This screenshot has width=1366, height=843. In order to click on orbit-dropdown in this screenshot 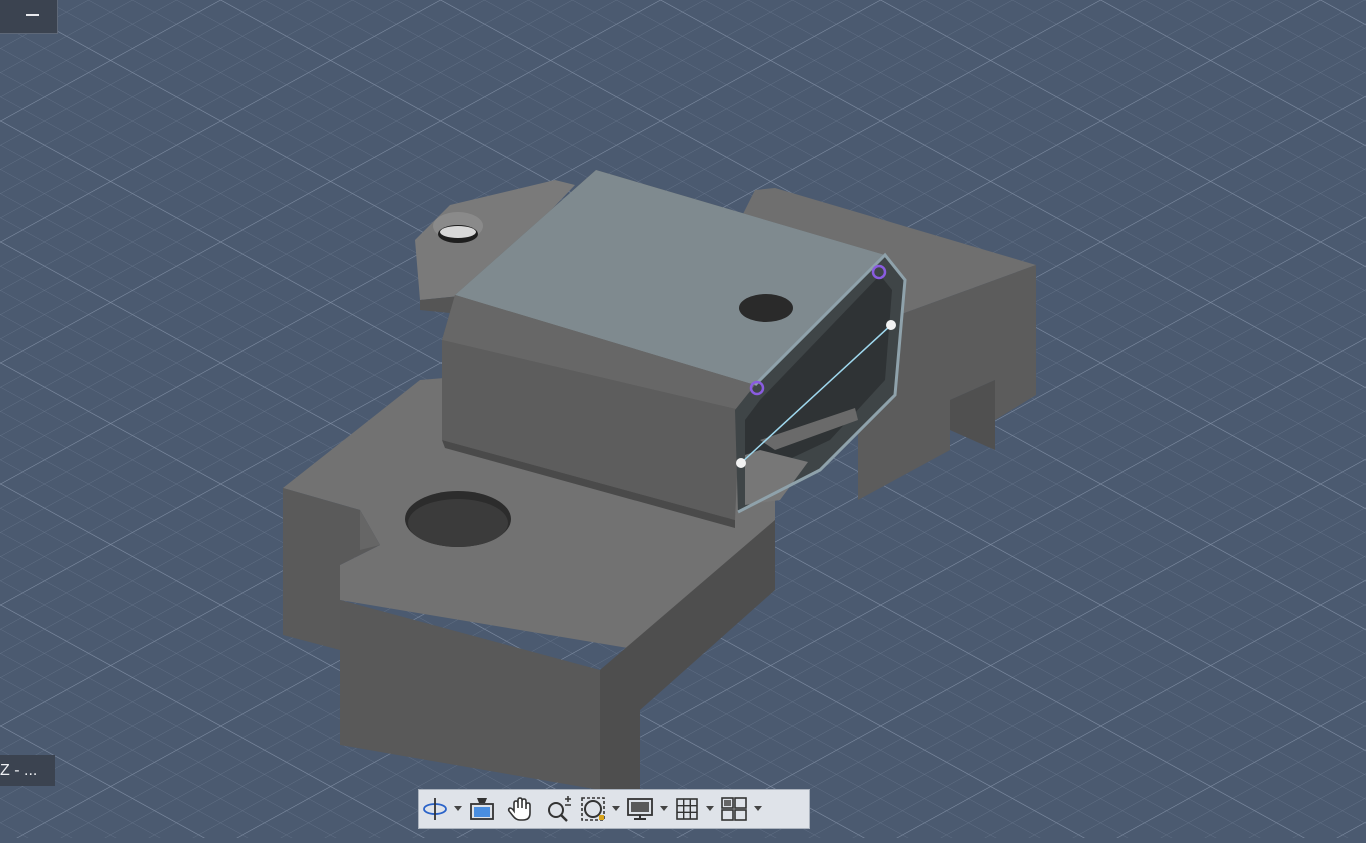, I will do `click(458, 809)`.